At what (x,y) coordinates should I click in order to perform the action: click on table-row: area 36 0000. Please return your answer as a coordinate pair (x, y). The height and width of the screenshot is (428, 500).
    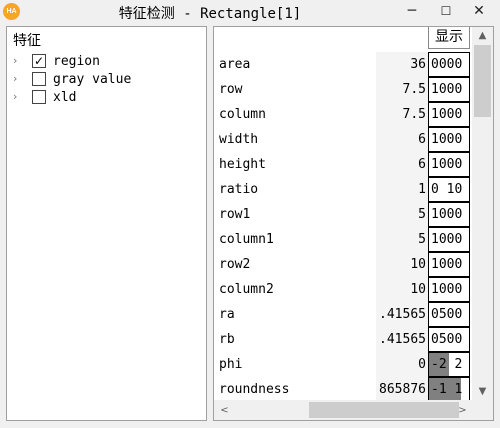
    Looking at the image, I should click on (343, 64).